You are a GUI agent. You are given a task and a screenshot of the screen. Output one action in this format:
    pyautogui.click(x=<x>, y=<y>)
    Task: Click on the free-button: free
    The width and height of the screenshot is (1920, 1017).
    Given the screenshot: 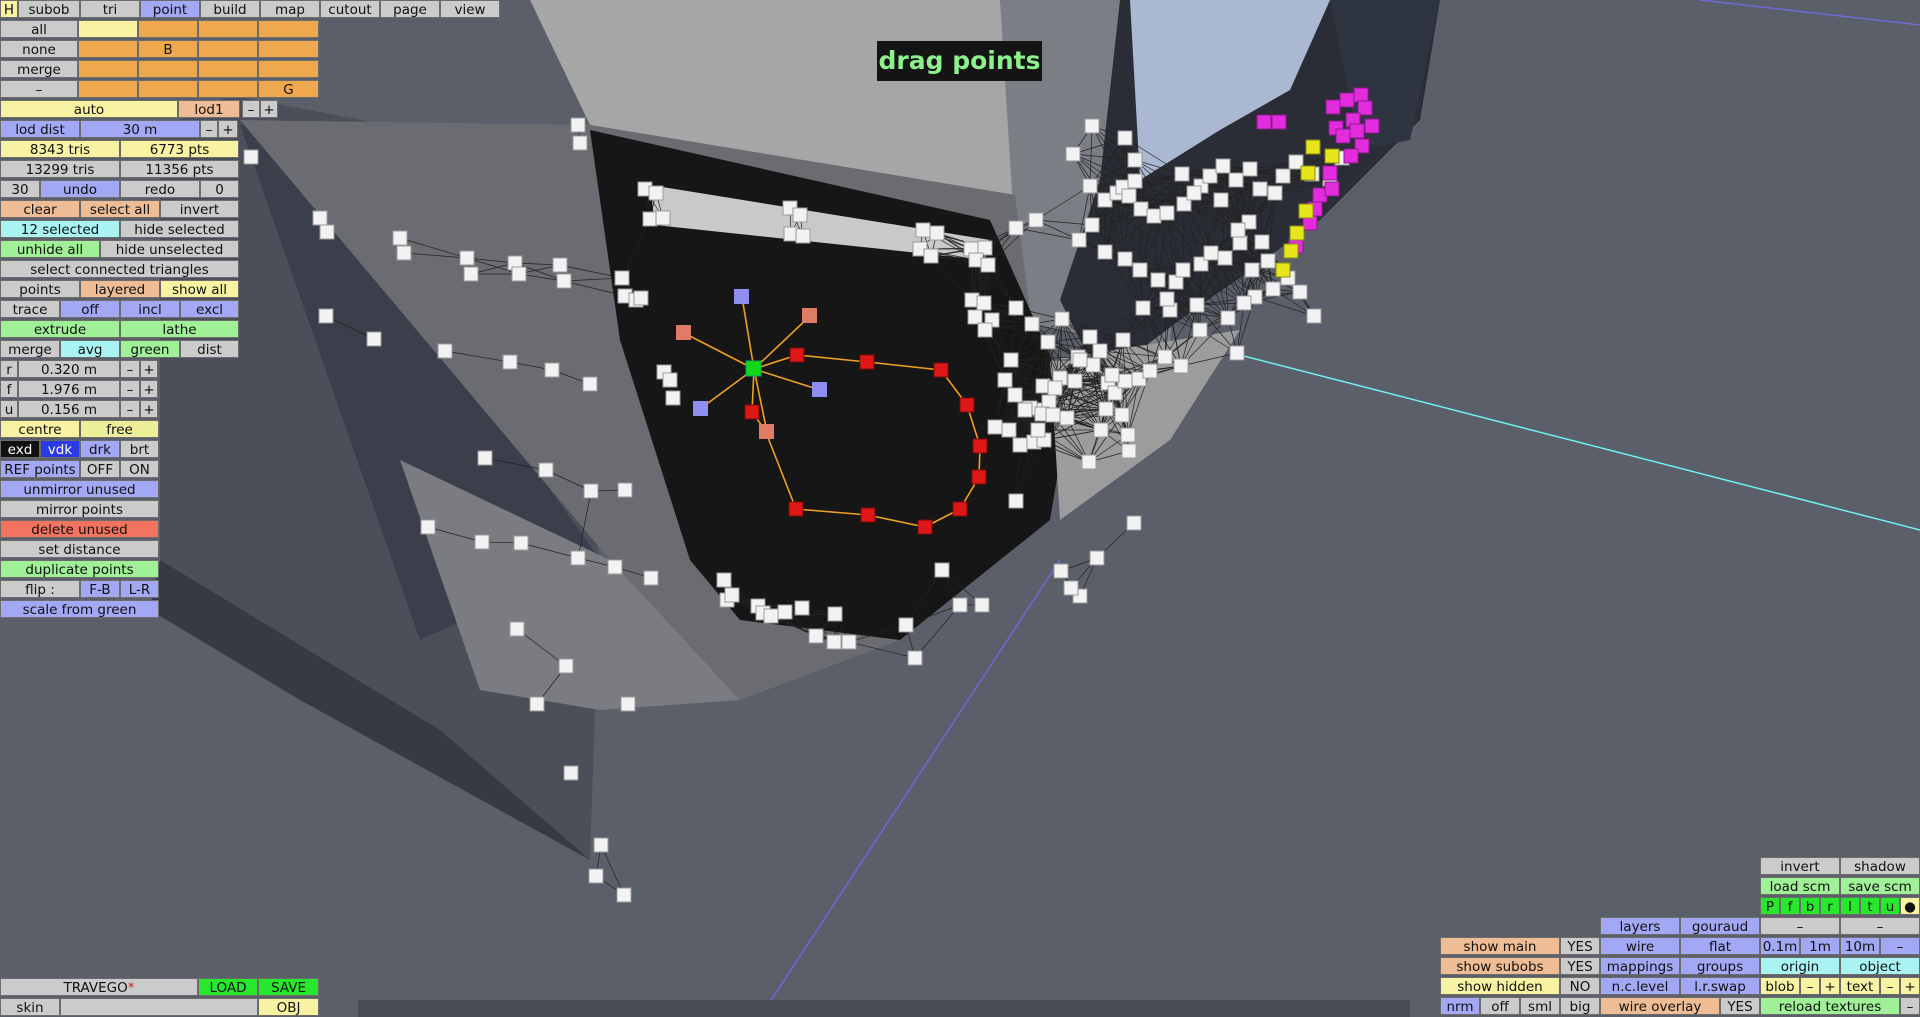 What is the action you would take?
    pyautogui.click(x=119, y=429)
    